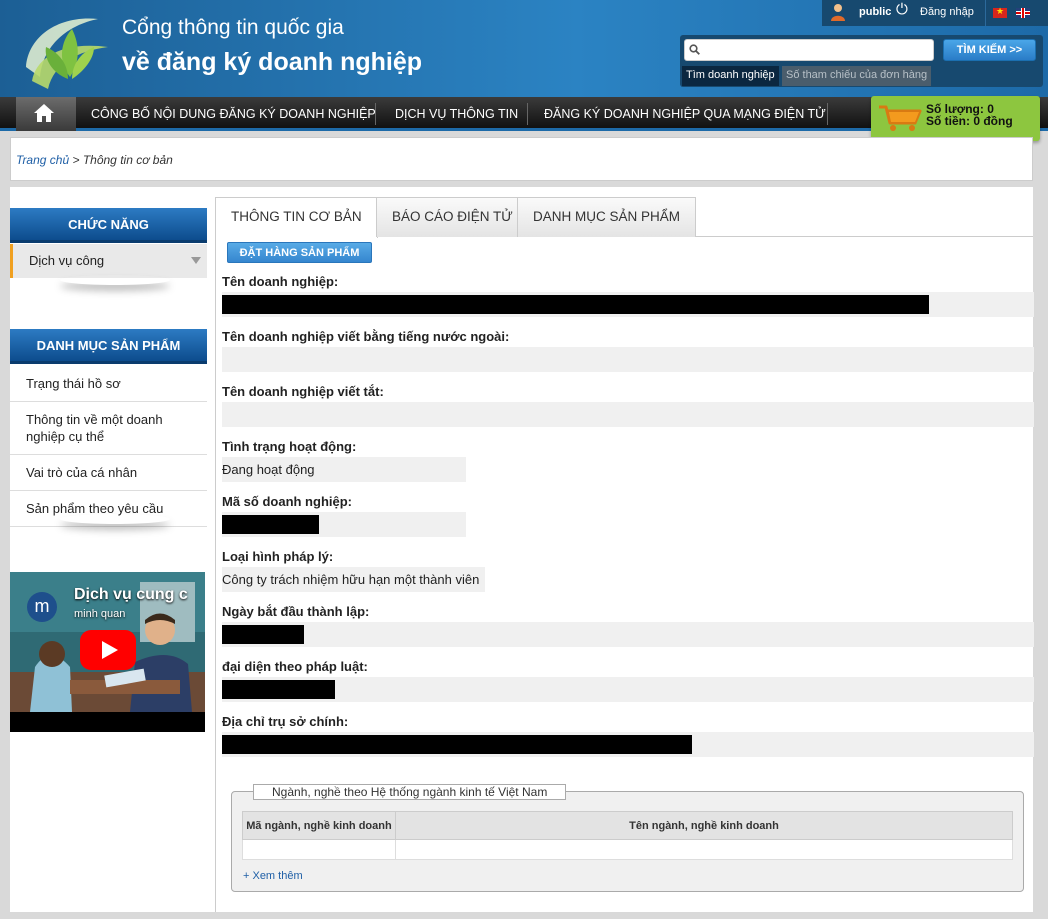 This screenshot has width=1048, height=919. I want to click on logo-icon, so click(66, 51).